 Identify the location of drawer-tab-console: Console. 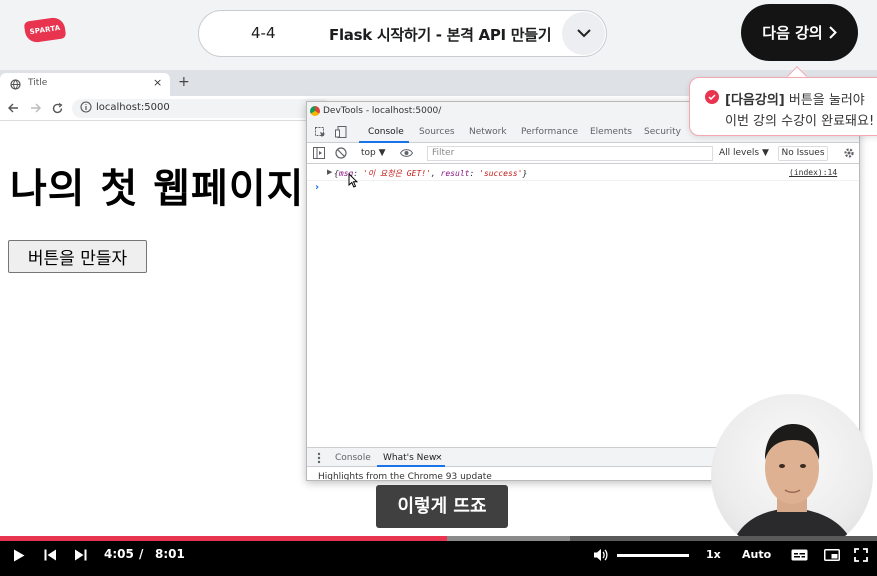
(353, 458).